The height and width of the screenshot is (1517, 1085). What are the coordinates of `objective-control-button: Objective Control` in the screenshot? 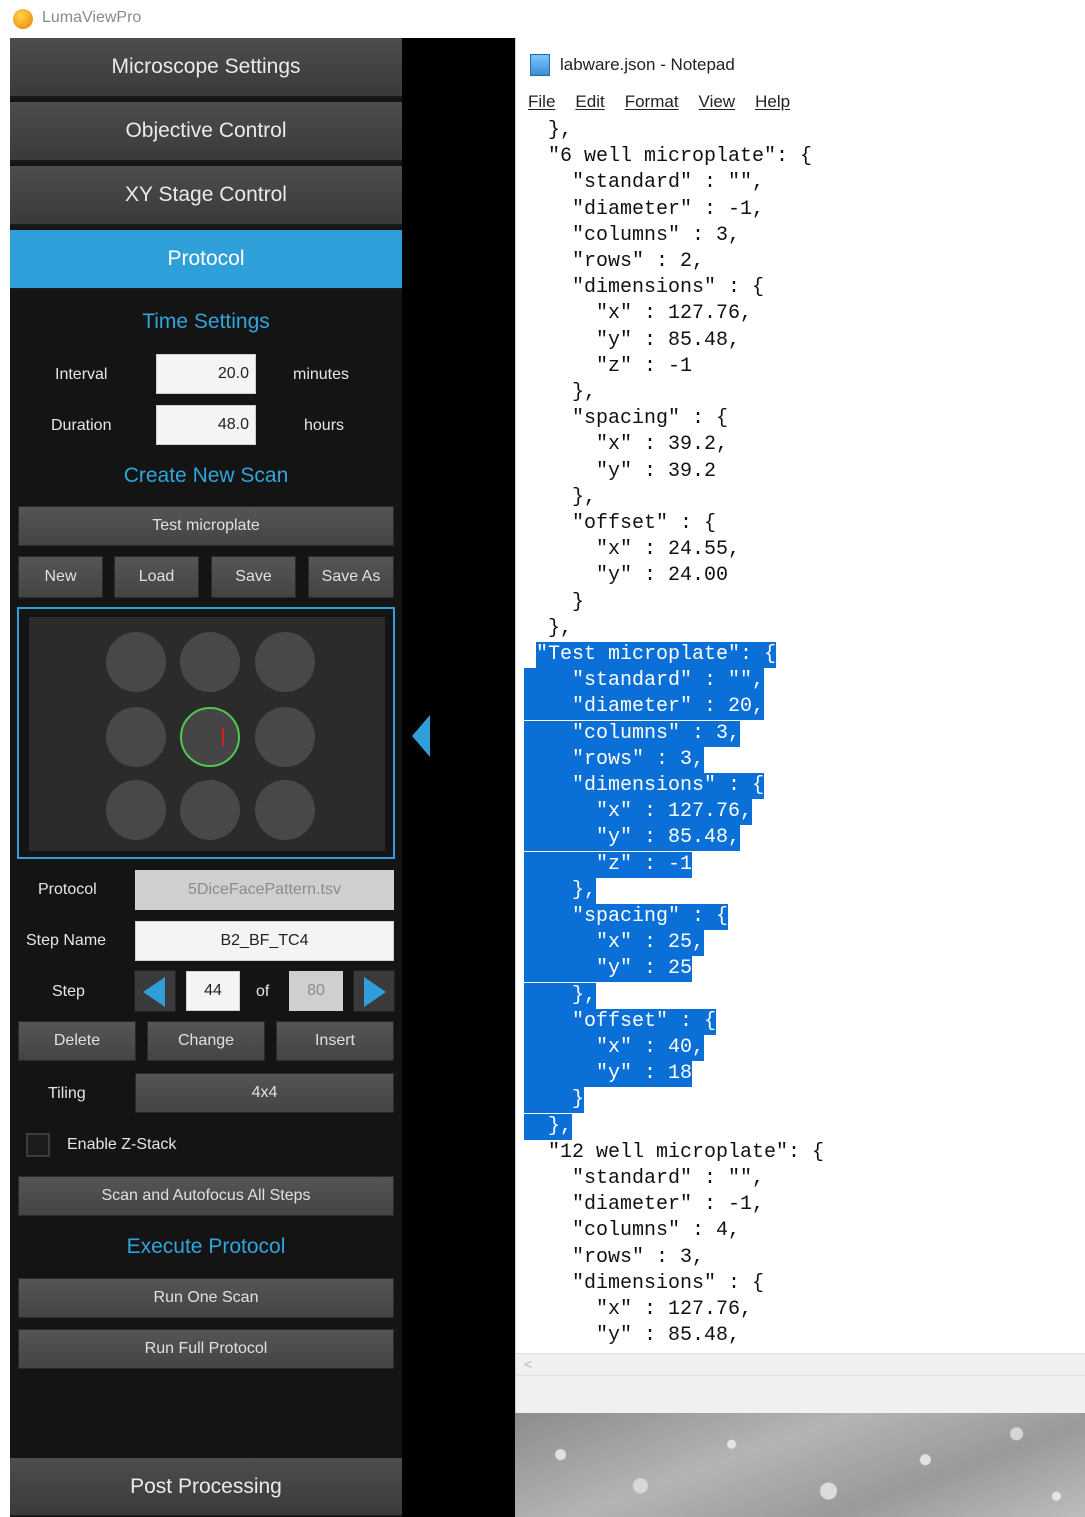 It's located at (206, 132).